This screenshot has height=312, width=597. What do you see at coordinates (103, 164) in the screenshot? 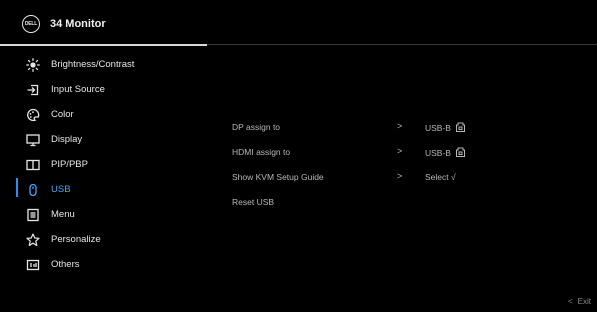
I see `sidebar-item-pip-pbp: PIP/PBP` at bounding box center [103, 164].